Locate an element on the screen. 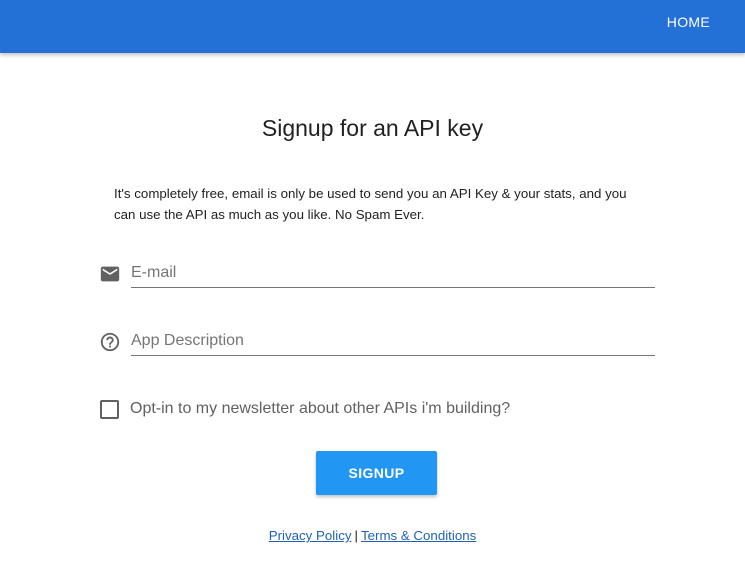 The image size is (745, 583). signup-button: SIGNUP is located at coordinates (376, 473).